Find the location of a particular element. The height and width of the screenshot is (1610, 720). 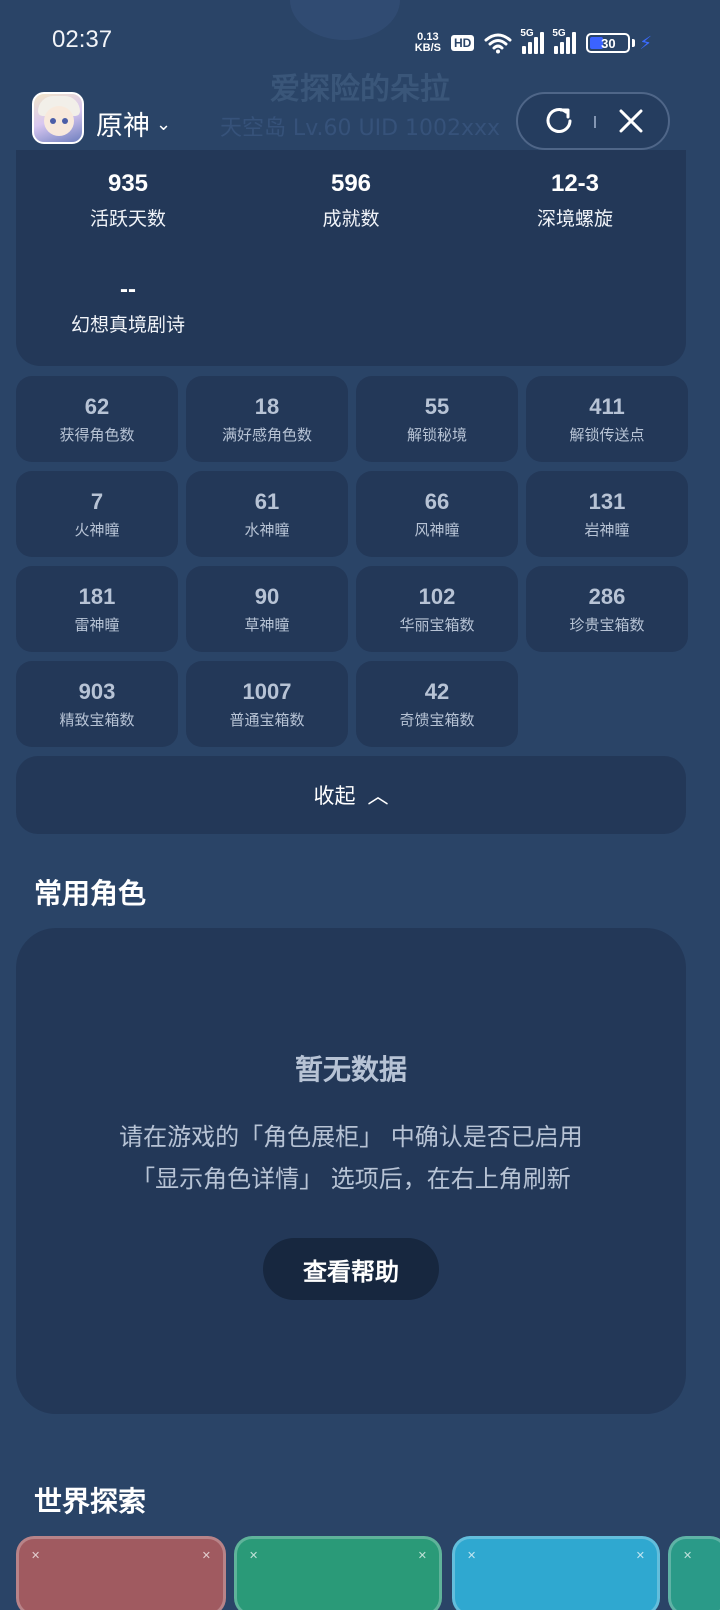

game-switcher: 原神 ⌄ is located at coordinates (133, 123).